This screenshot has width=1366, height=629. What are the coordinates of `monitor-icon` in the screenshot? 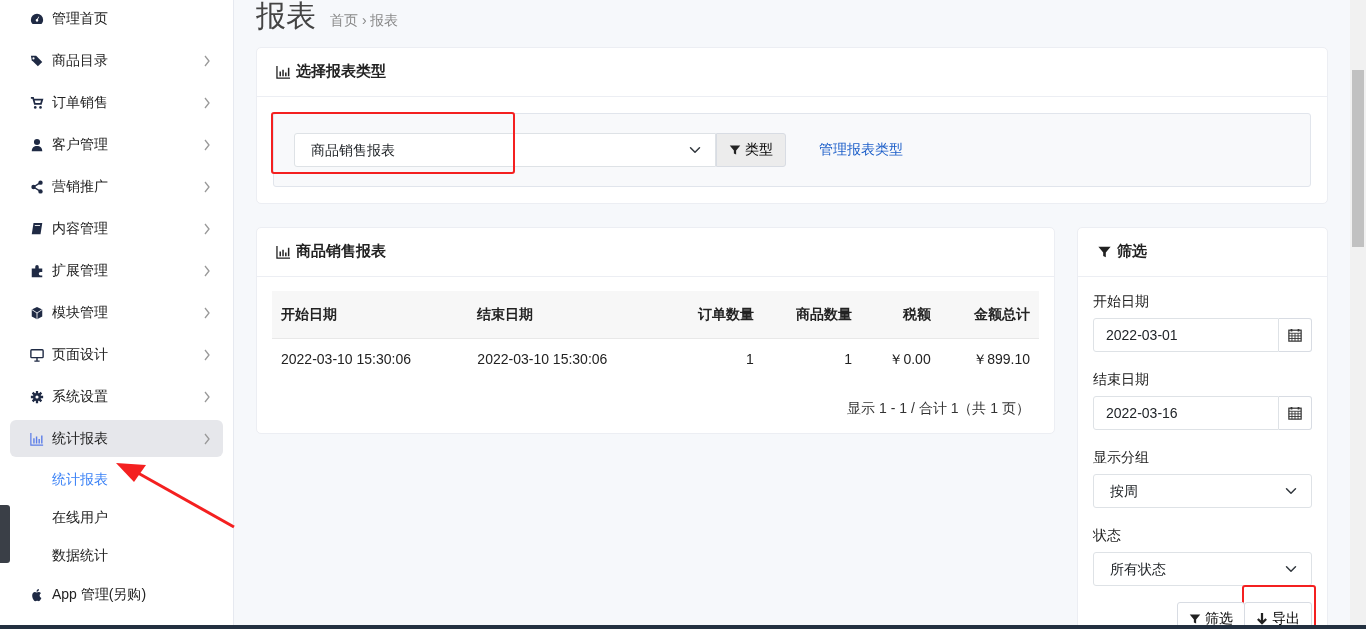 It's located at (37, 354).